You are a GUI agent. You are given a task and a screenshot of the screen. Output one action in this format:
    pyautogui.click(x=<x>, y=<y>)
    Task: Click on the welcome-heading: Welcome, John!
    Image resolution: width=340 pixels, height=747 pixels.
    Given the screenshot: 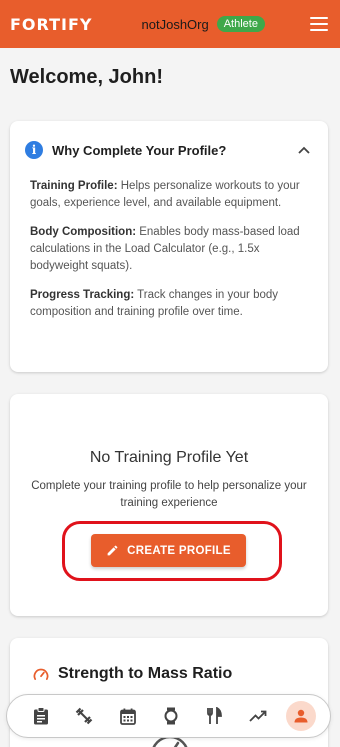 What is the action you would take?
    pyautogui.click(x=86, y=77)
    